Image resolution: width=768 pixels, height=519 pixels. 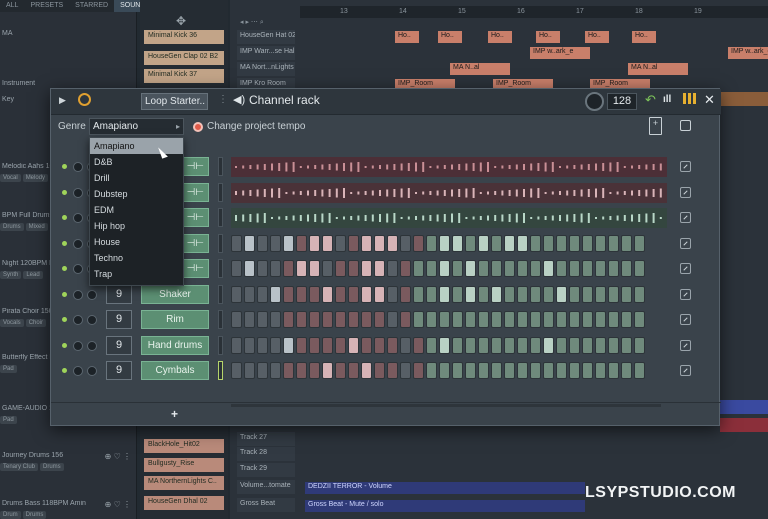 I want to click on pattern-item: MA NorthernLights C.., so click(x=184, y=483).